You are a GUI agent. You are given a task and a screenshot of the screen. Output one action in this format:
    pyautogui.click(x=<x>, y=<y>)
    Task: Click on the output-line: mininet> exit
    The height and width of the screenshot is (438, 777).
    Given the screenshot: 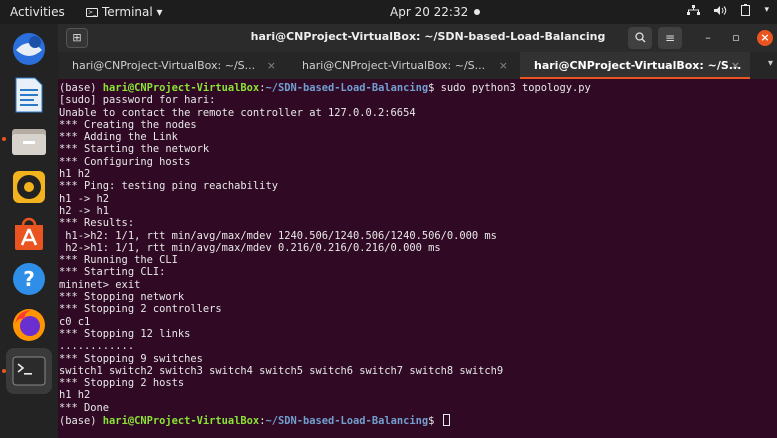 What is the action you would take?
    pyautogui.click(x=100, y=284)
    